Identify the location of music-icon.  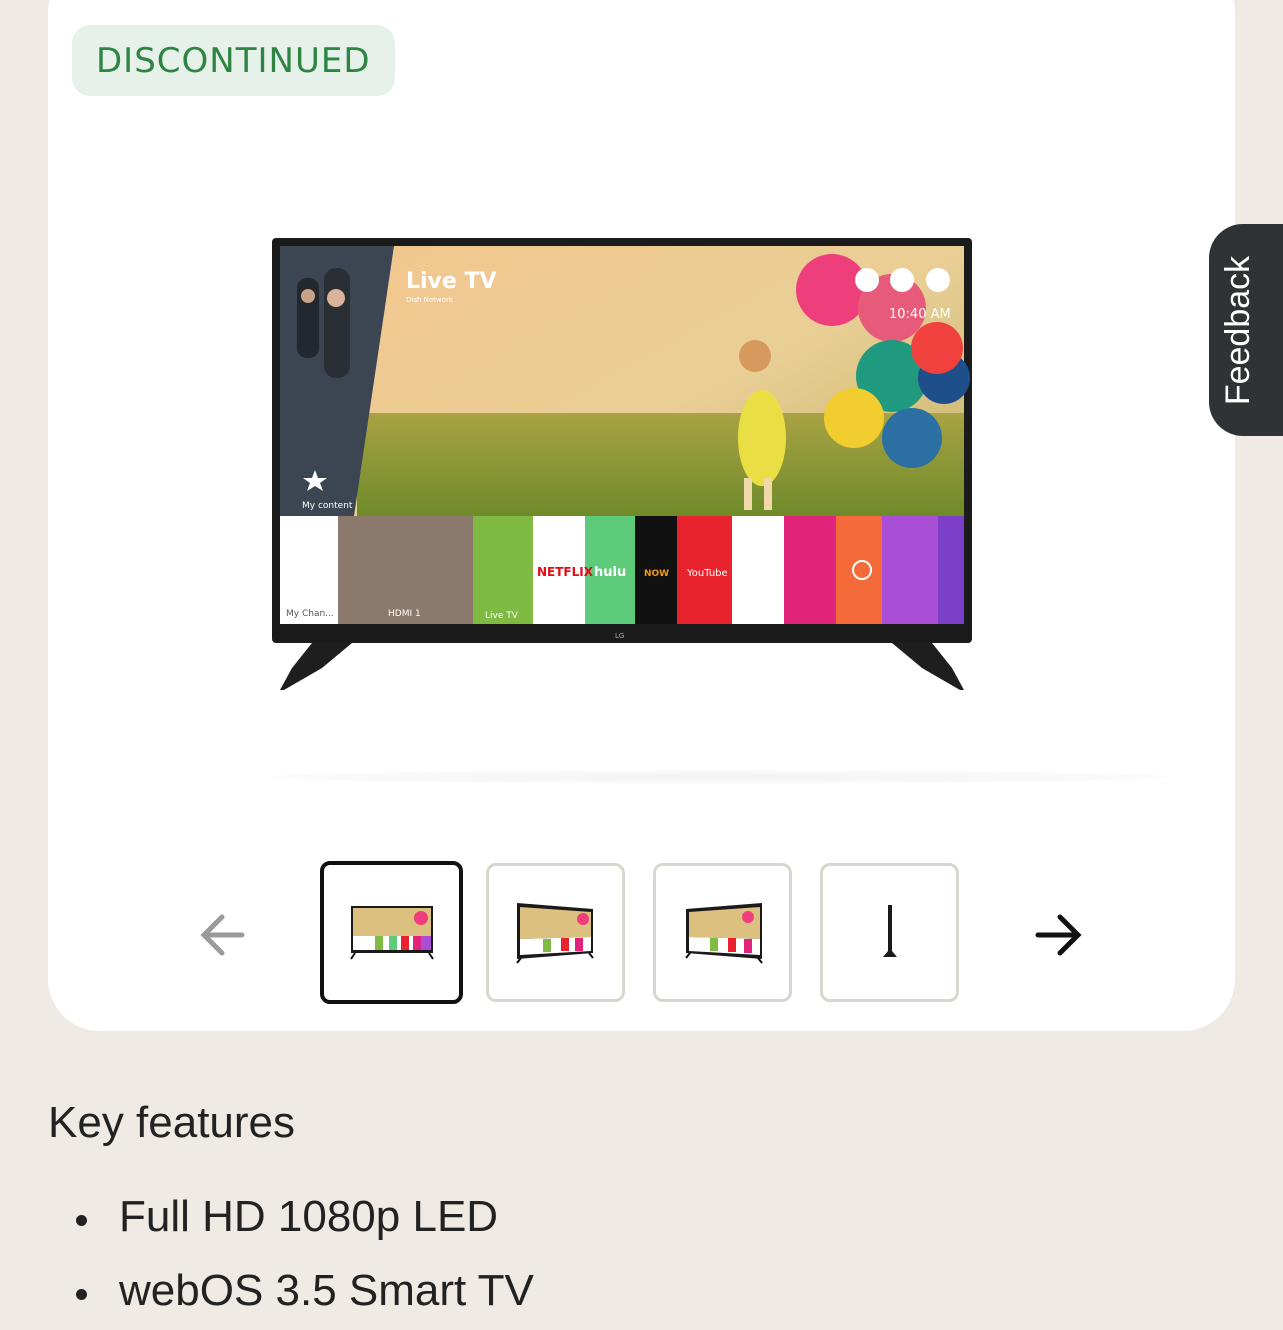
(867, 280).